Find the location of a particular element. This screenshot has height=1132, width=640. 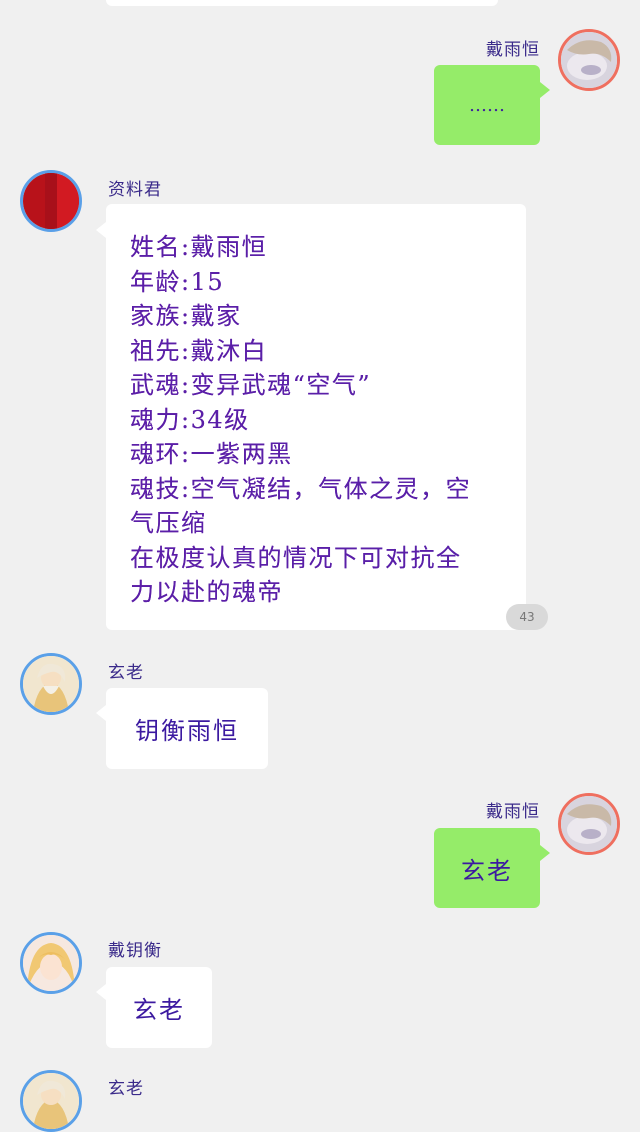

message-bubble: 钥衡雨恒 is located at coordinates (187, 728).